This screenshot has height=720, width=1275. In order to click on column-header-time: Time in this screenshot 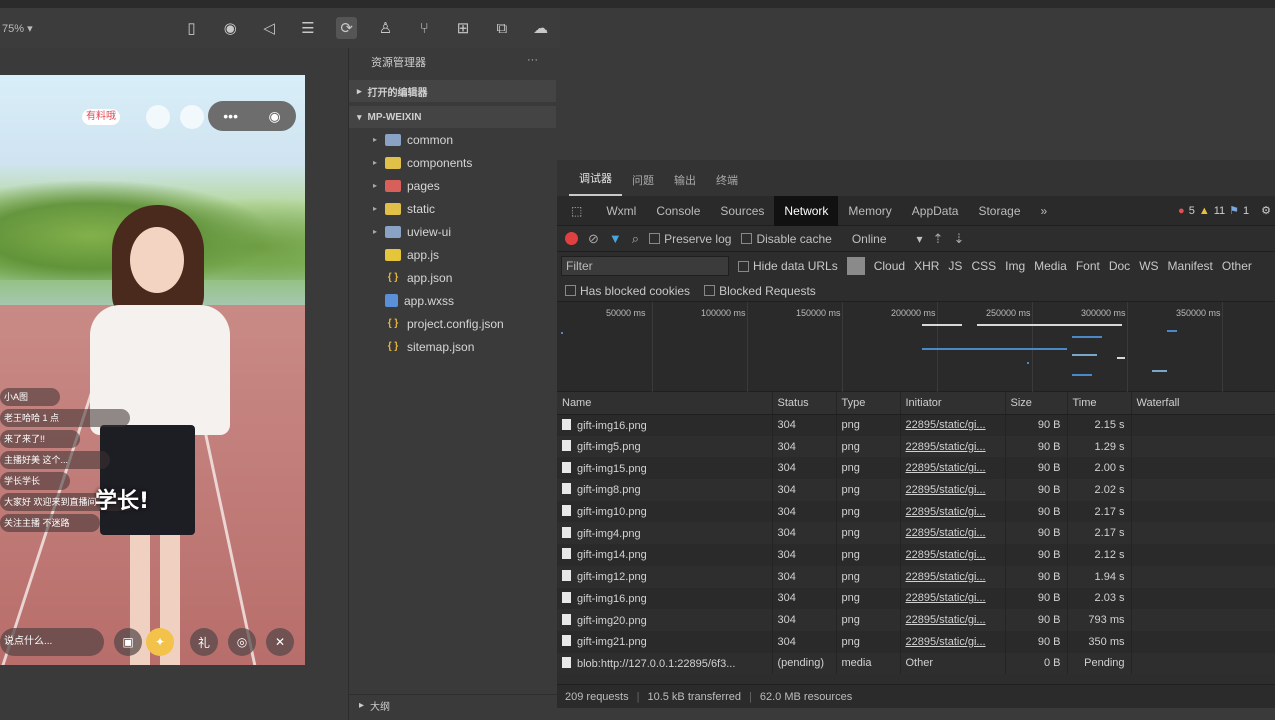, I will do `click(1099, 403)`.